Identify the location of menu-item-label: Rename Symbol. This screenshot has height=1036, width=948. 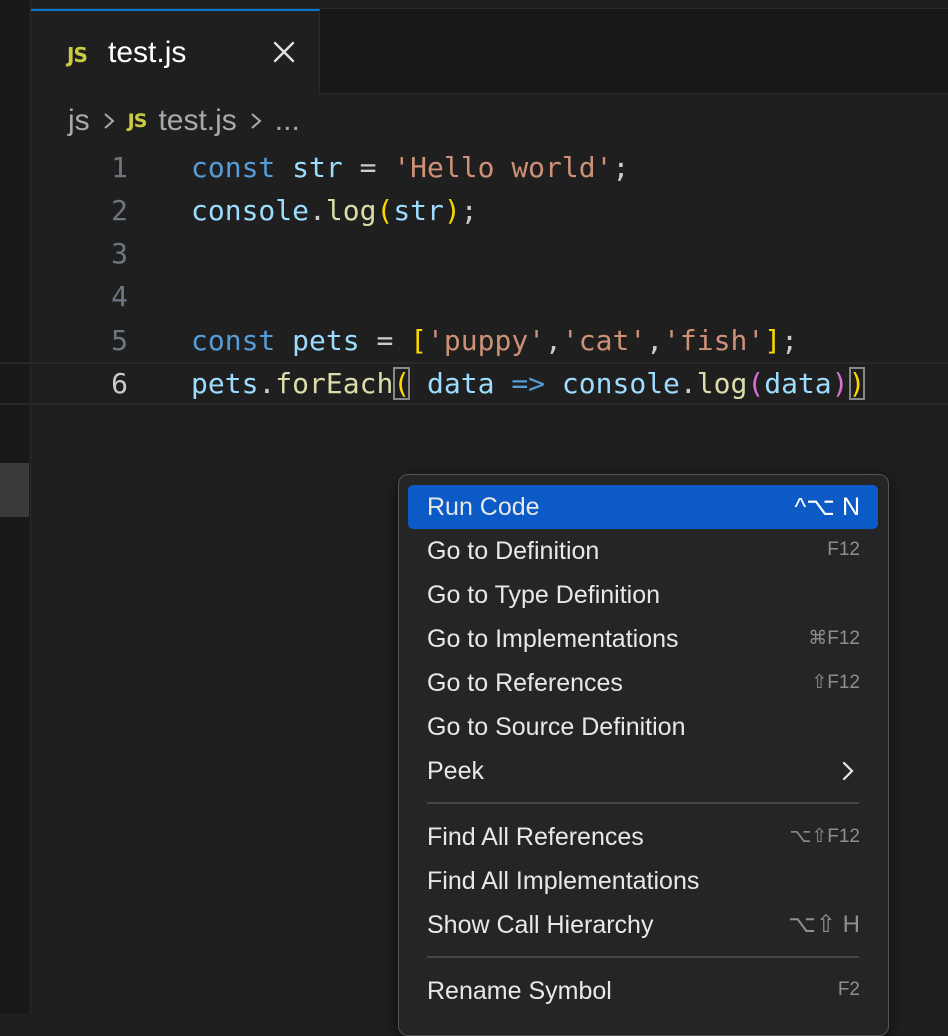
(519, 991).